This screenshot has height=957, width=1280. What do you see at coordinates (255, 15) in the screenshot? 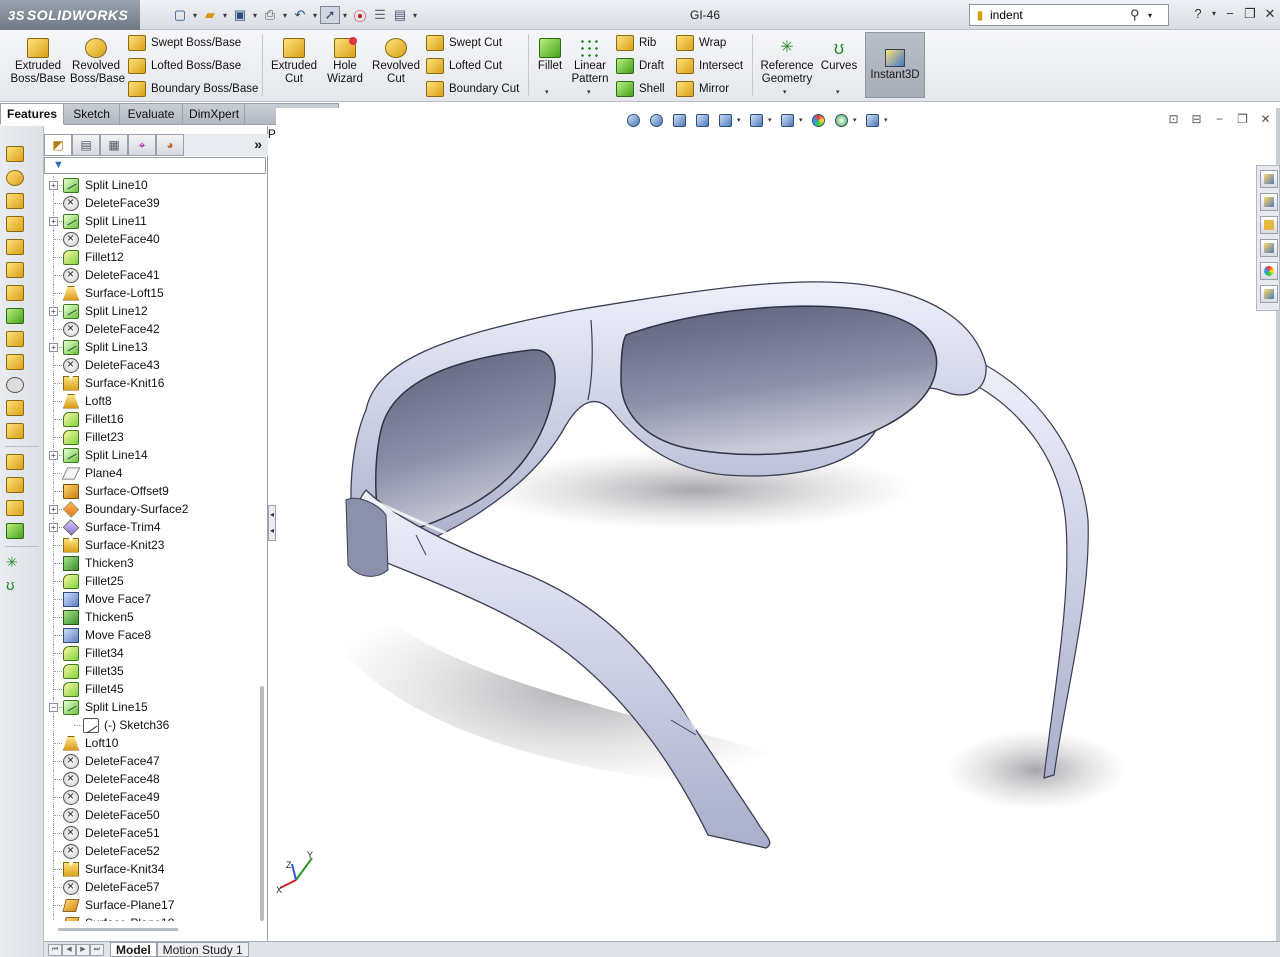
I see `save-dropdown-icon: ▾` at bounding box center [255, 15].